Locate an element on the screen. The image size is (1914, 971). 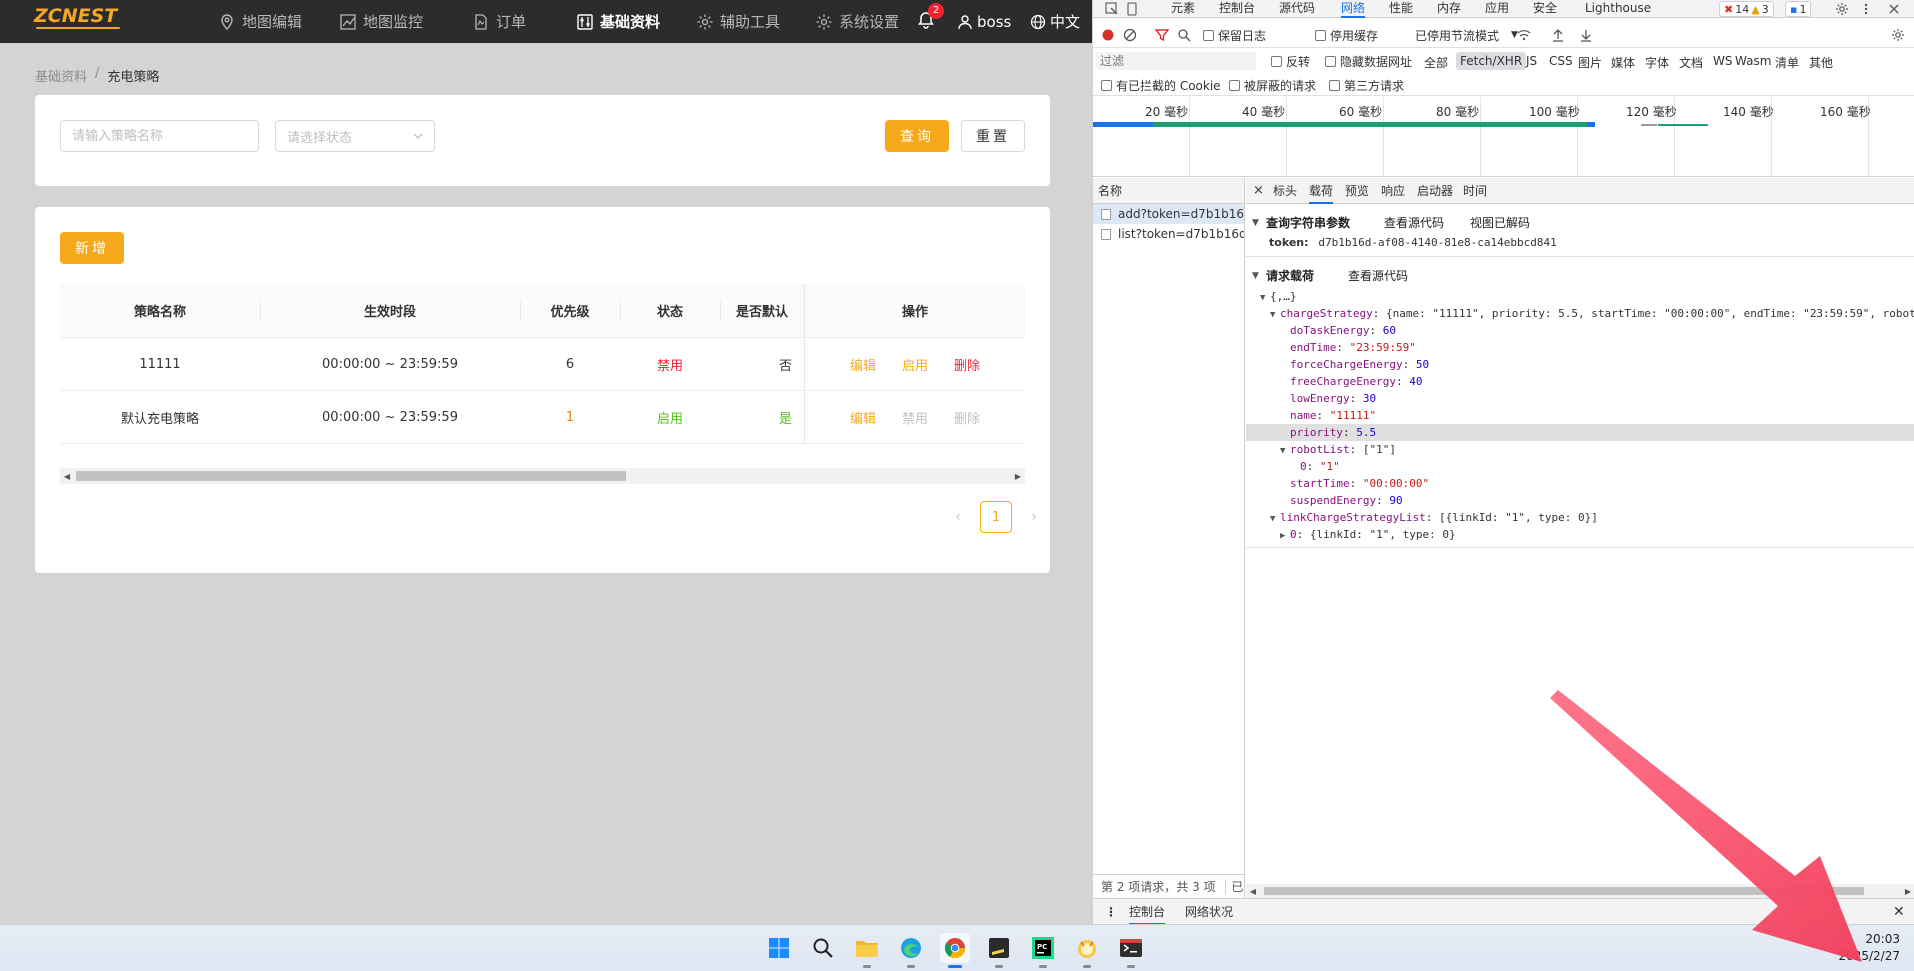
windows-start-icon is located at coordinates (779, 948).